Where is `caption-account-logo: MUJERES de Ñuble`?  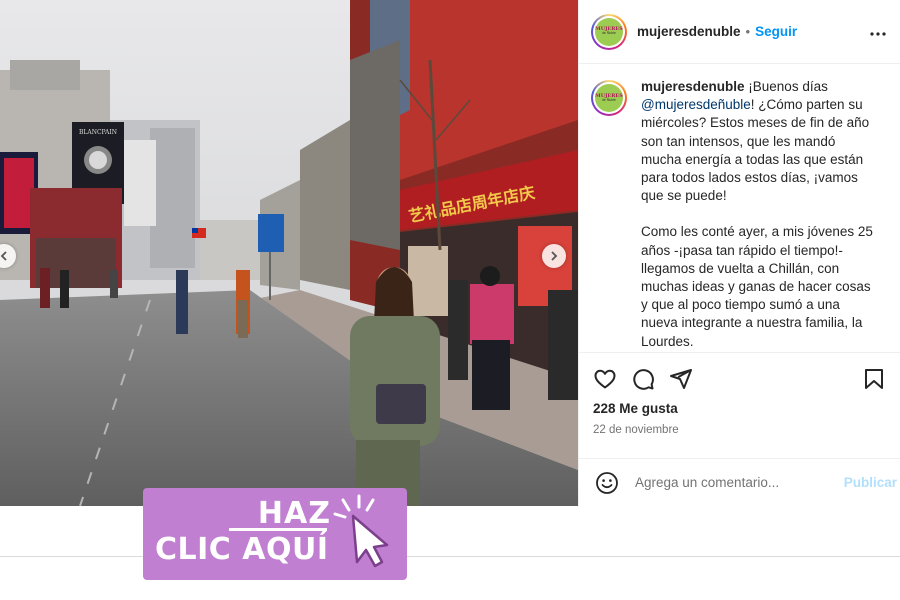 caption-account-logo: MUJERES de Ñuble is located at coordinates (609, 98).